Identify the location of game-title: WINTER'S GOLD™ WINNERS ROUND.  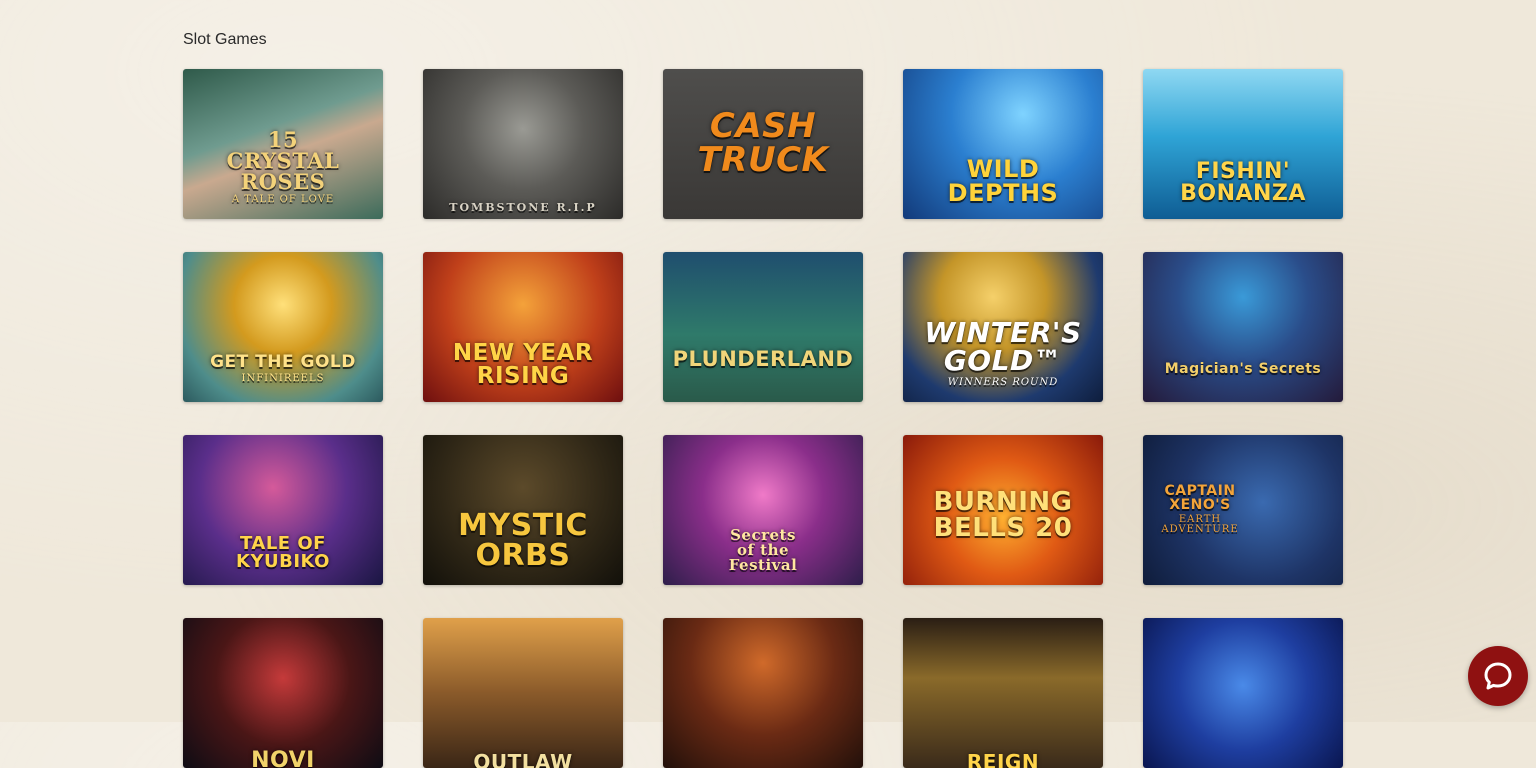
(1003, 353).